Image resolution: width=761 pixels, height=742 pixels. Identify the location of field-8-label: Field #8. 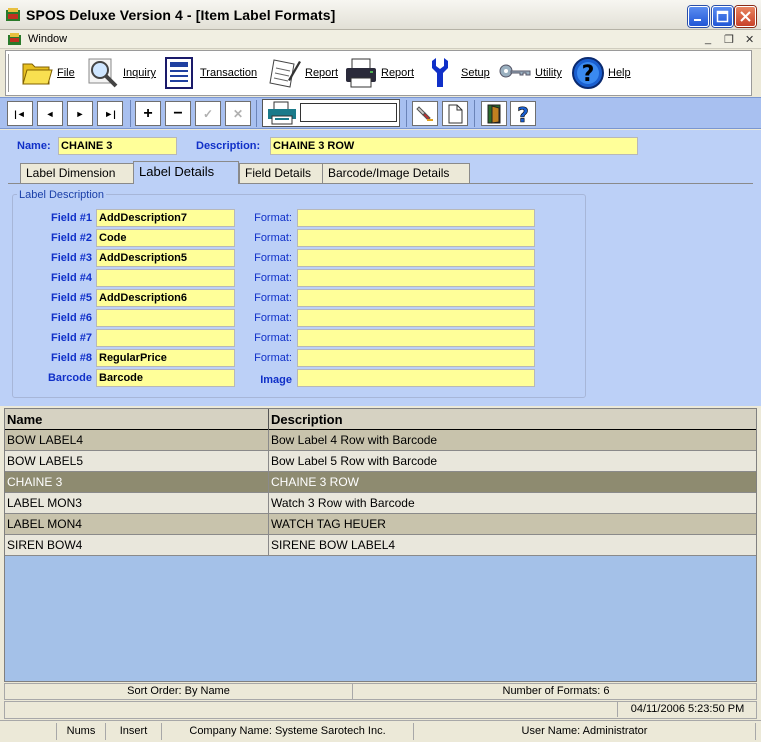
(71, 358).